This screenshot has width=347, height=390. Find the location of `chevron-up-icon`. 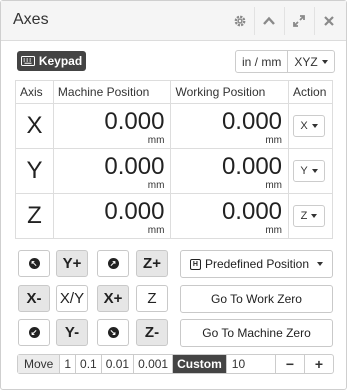

chevron-up-icon is located at coordinates (269, 21).